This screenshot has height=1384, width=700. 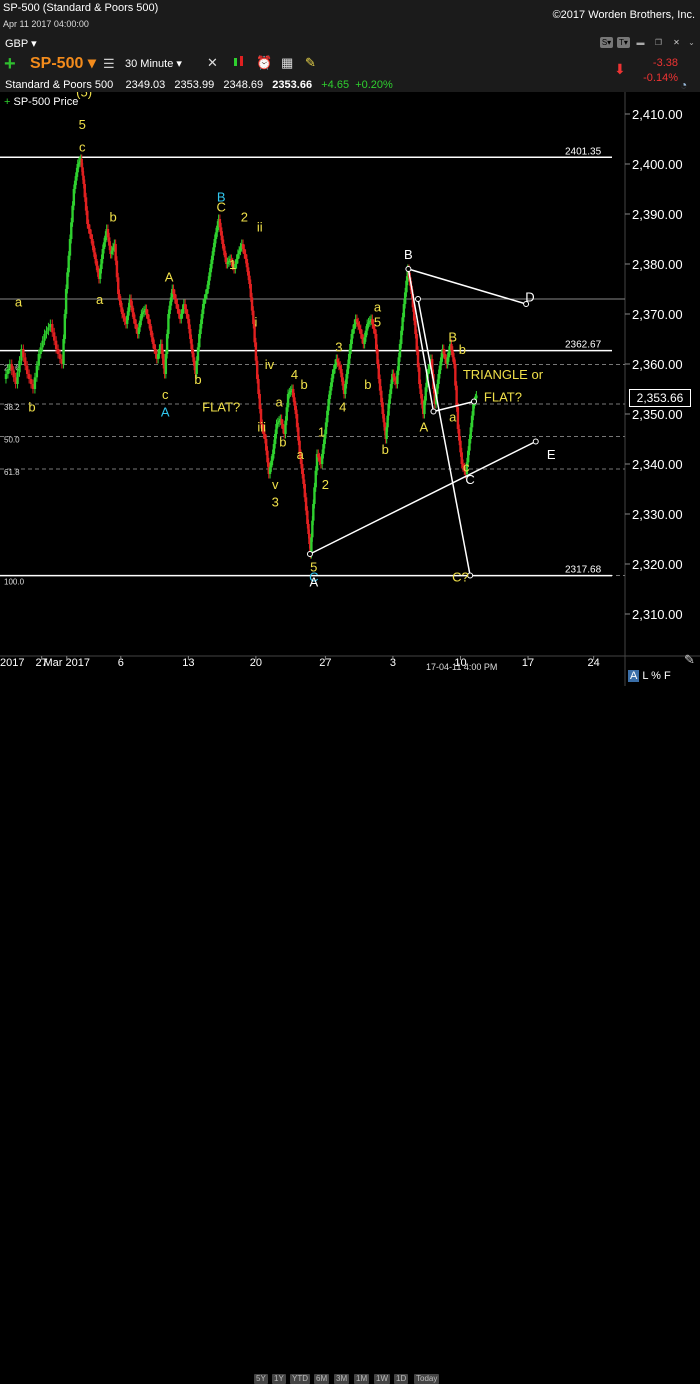 I want to click on range-ytd: YTD, so click(x=300, y=1379).